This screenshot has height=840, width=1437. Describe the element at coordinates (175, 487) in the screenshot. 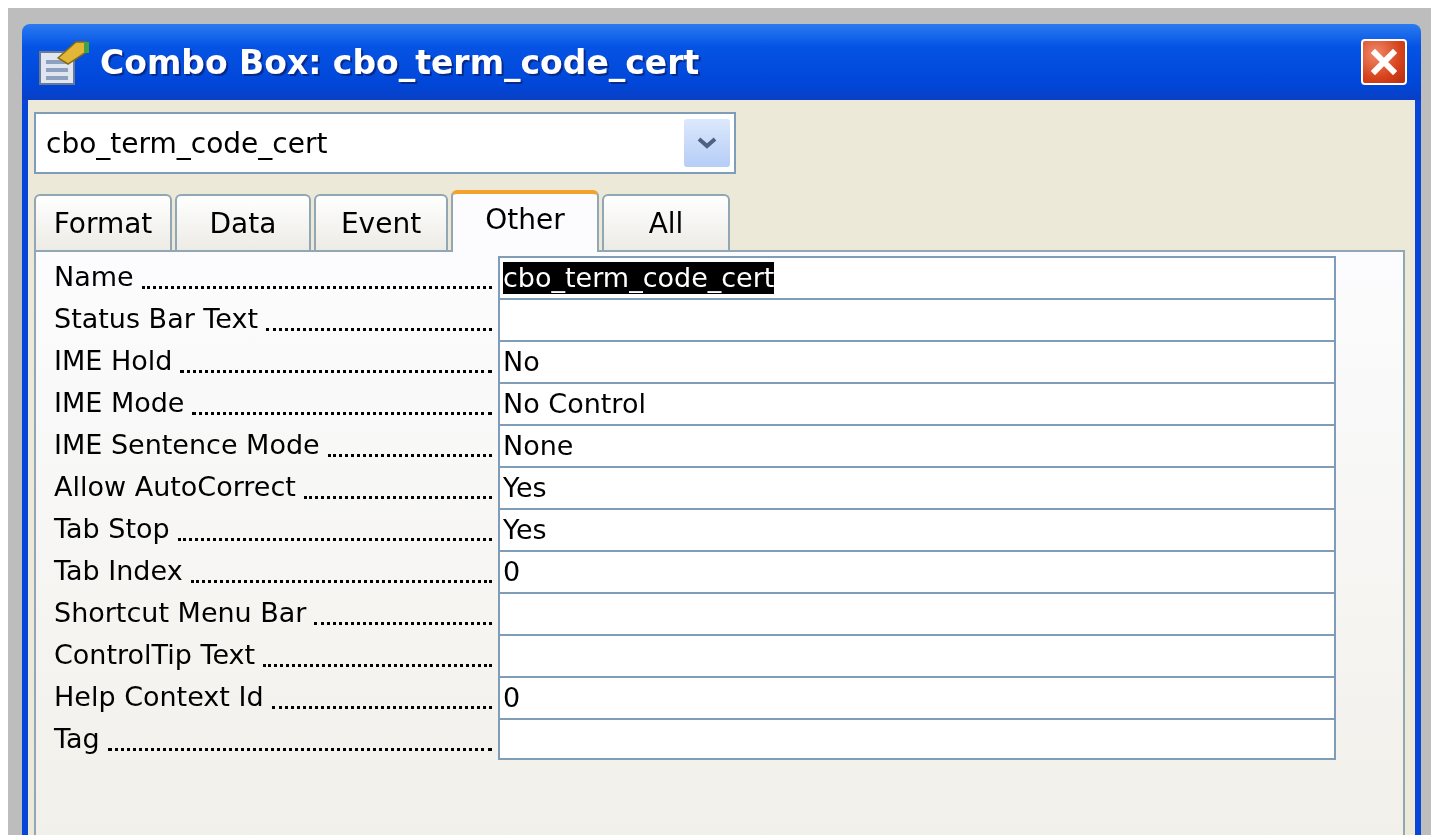

I see `property-label: Allow AutoCorrect` at that location.